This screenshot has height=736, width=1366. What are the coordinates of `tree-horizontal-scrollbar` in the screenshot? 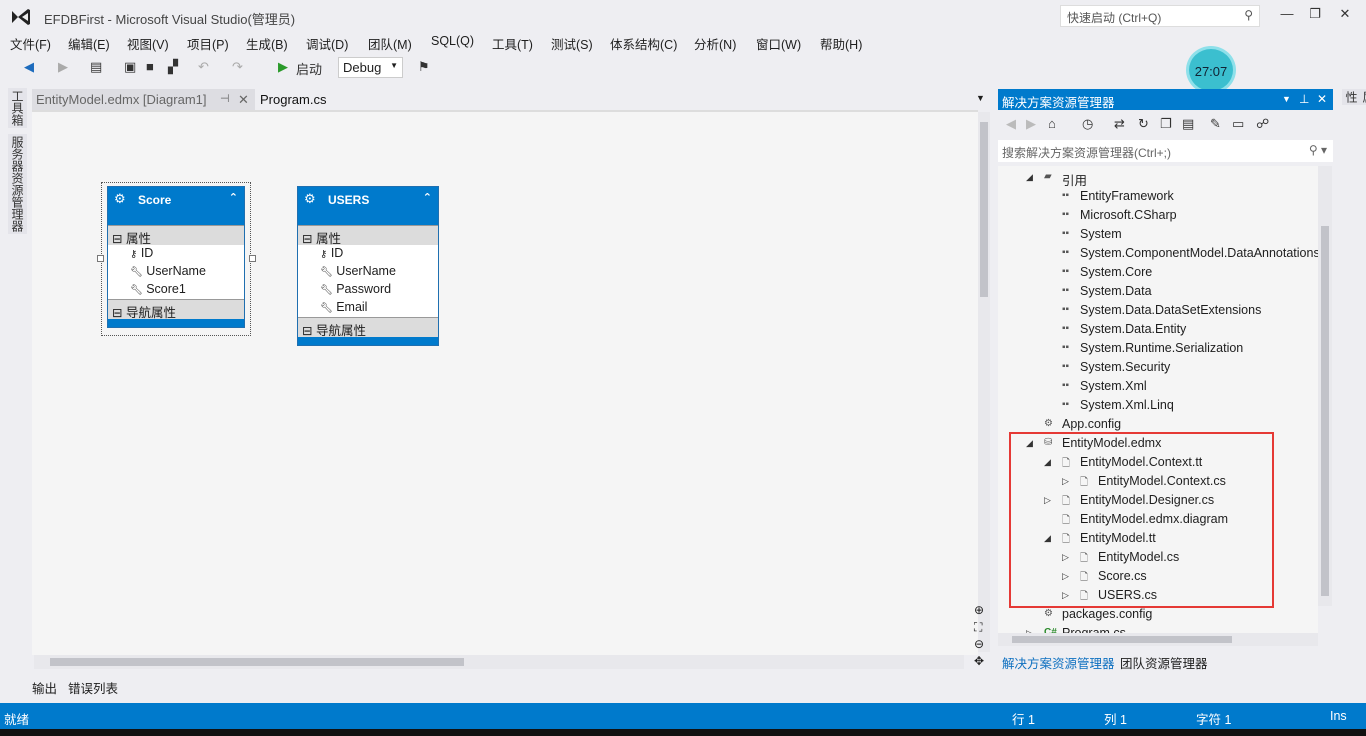 It's located at (1158, 639).